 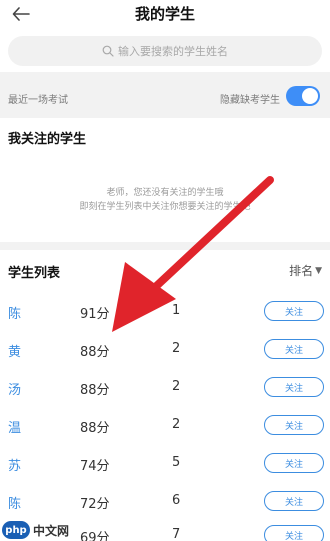 I want to click on site-watermark: php 中文网, so click(x=35, y=530).